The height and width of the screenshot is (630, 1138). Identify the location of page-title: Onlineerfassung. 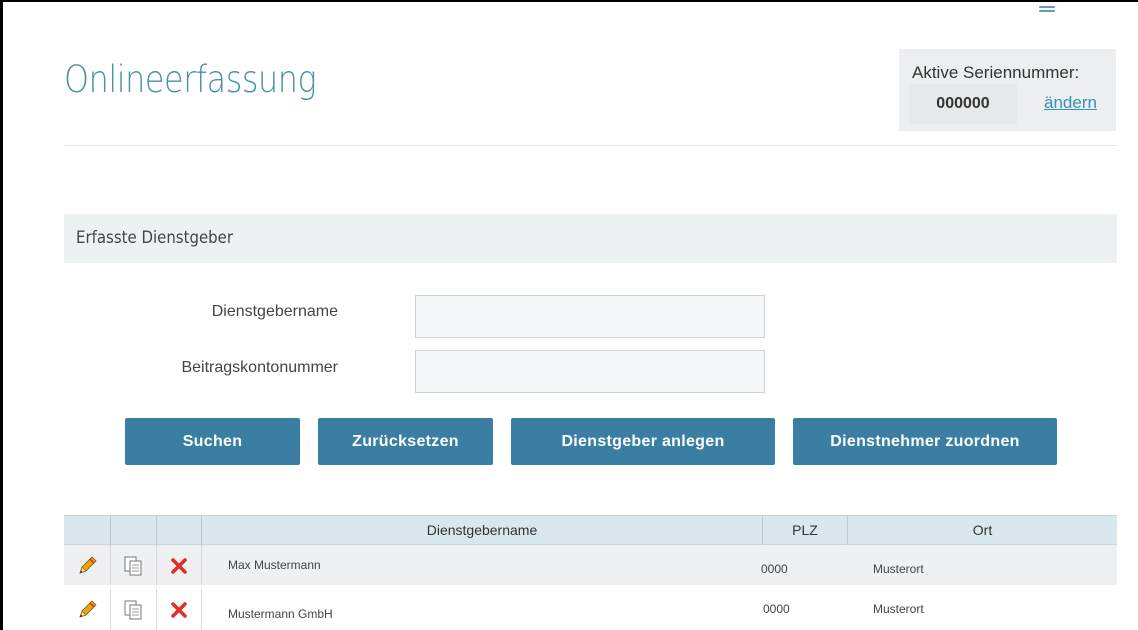
(190, 79).